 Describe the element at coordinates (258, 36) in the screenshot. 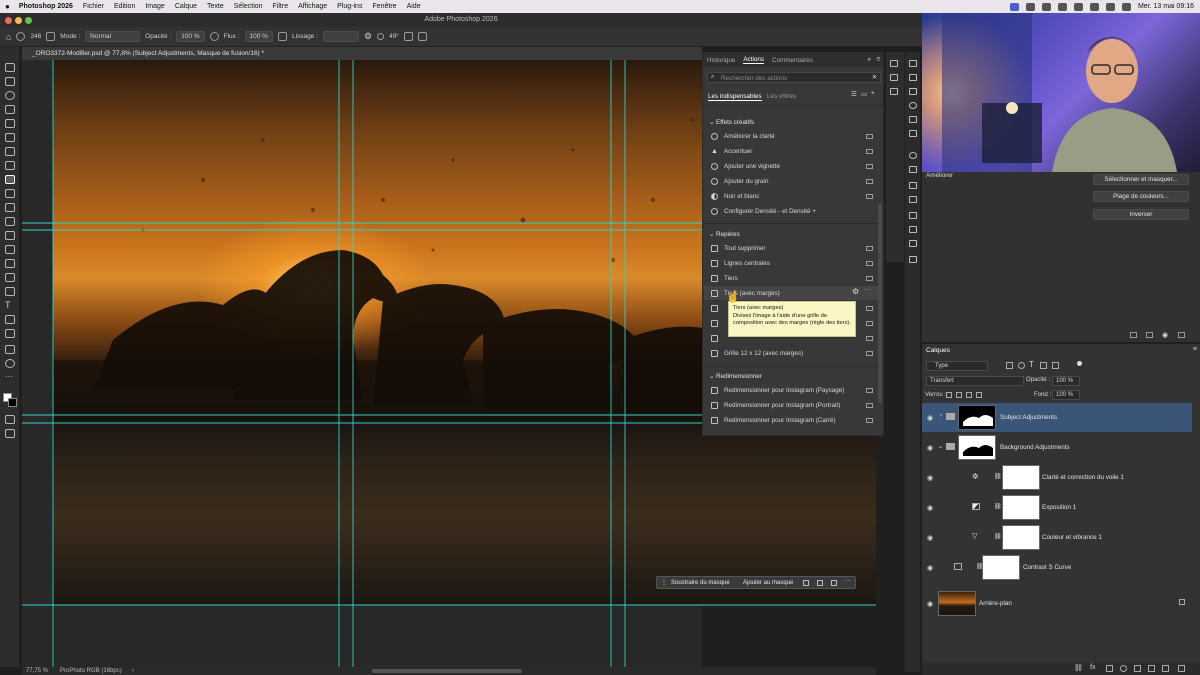

I see `flow-field: 100 %` at that location.